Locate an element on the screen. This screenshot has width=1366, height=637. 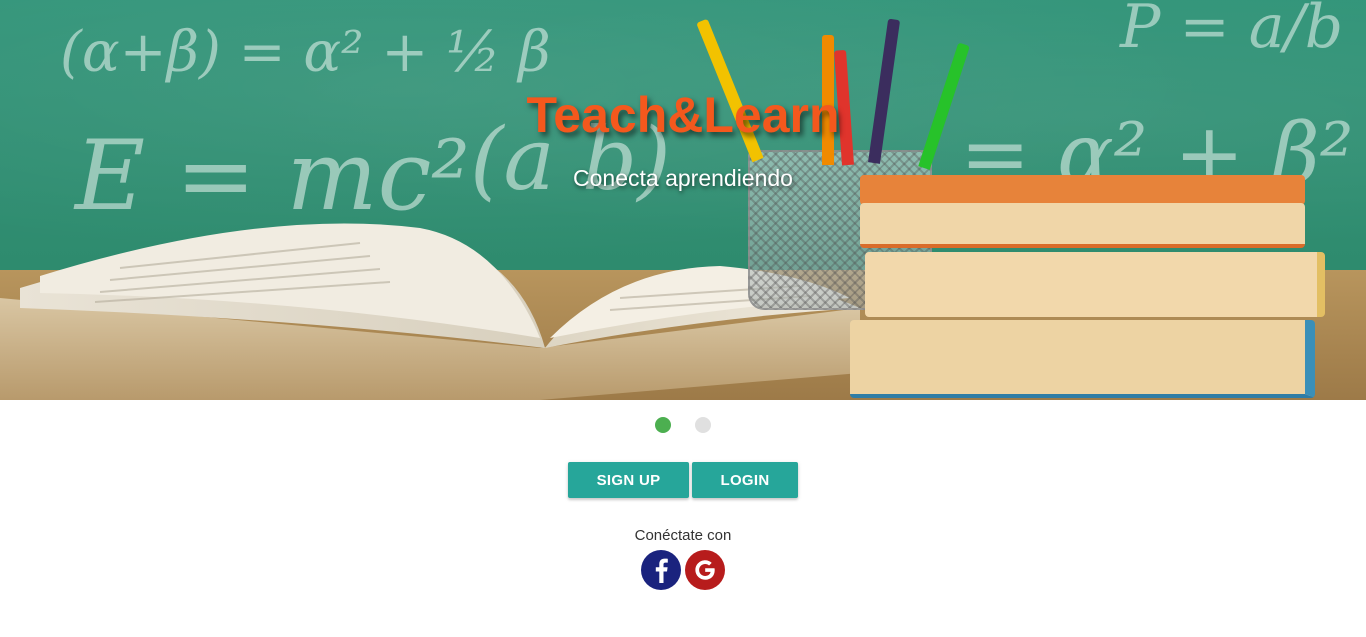
social-login-buttons is located at coordinates (683, 570).